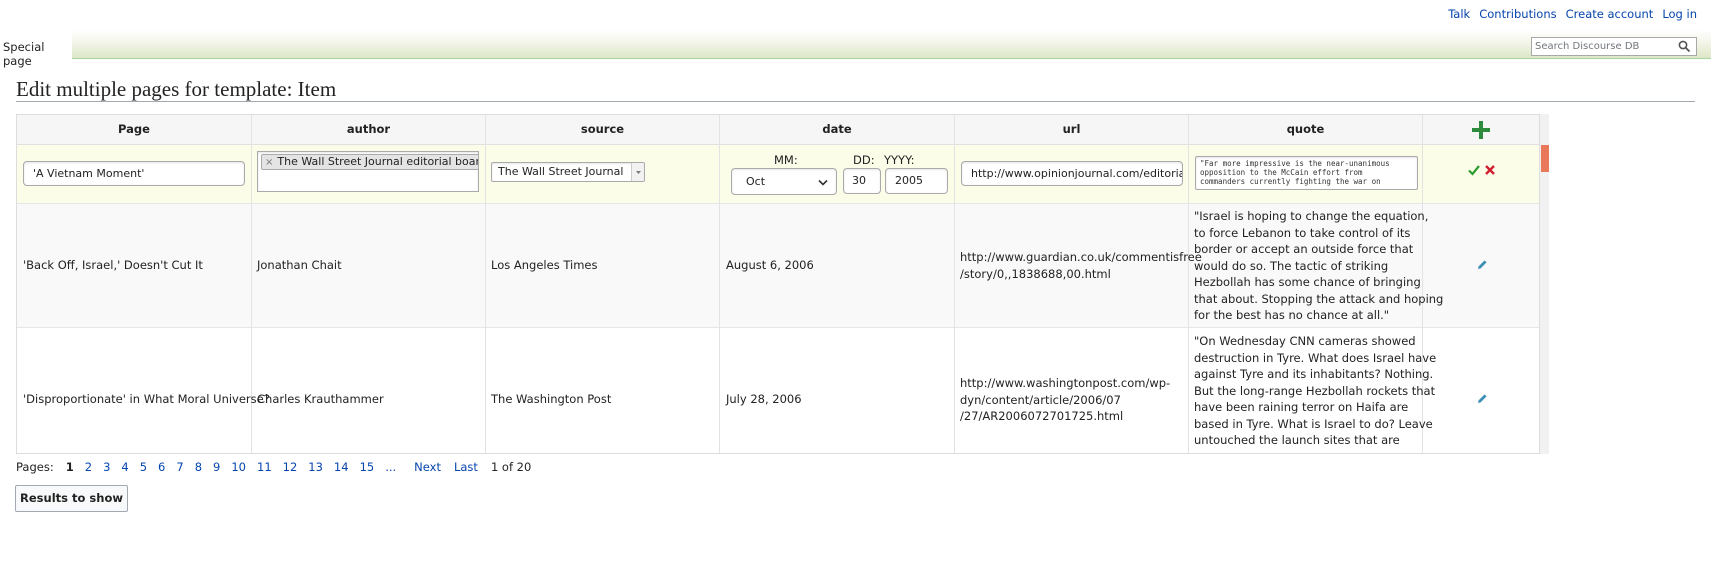 The height and width of the screenshot is (578, 1711). Describe the element at coordinates (238, 467) in the screenshot. I see `page-link: 10` at that location.